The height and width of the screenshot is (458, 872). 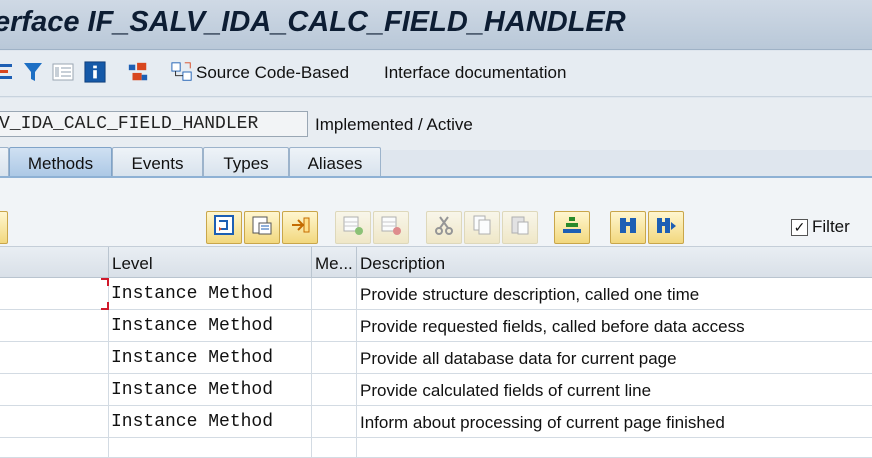 What do you see at coordinates (7, 72) in the screenshot?
I see `where-used-list-icon` at bounding box center [7, 72].